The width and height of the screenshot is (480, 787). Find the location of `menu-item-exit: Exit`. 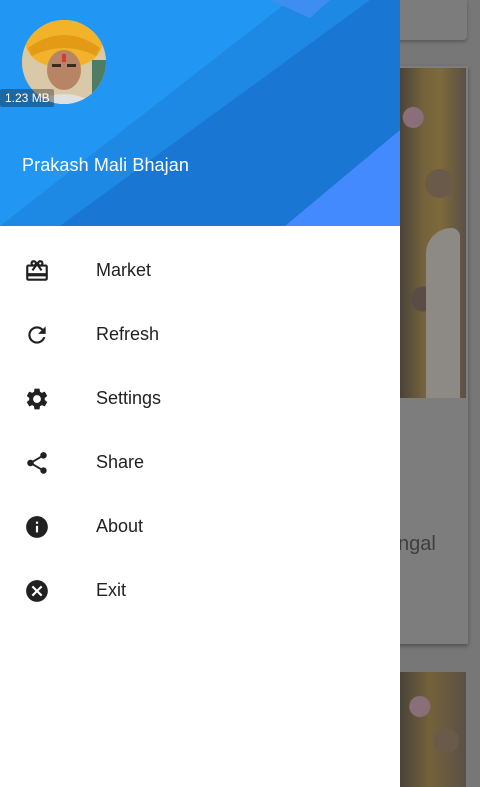

menu-item-exit: Exit is located at coordinates (200, 590).